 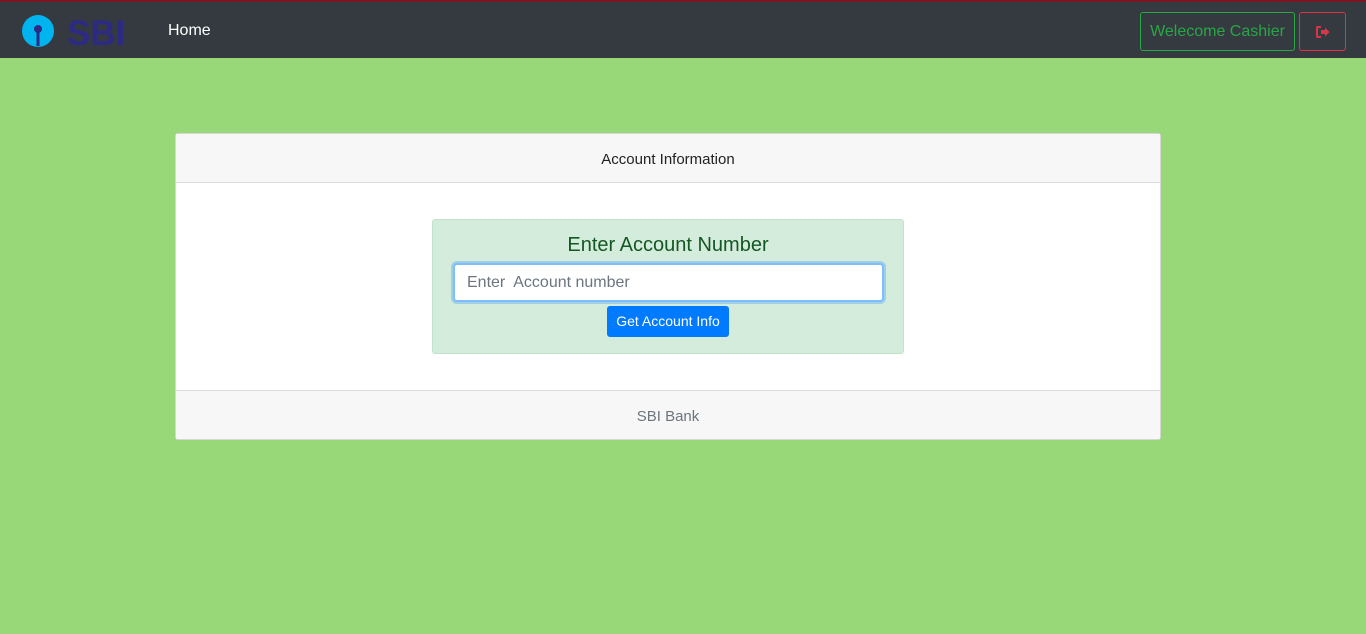 I want to click on account-form-box: Enter Account Number Get Account Info, so click(x=668, y=286).